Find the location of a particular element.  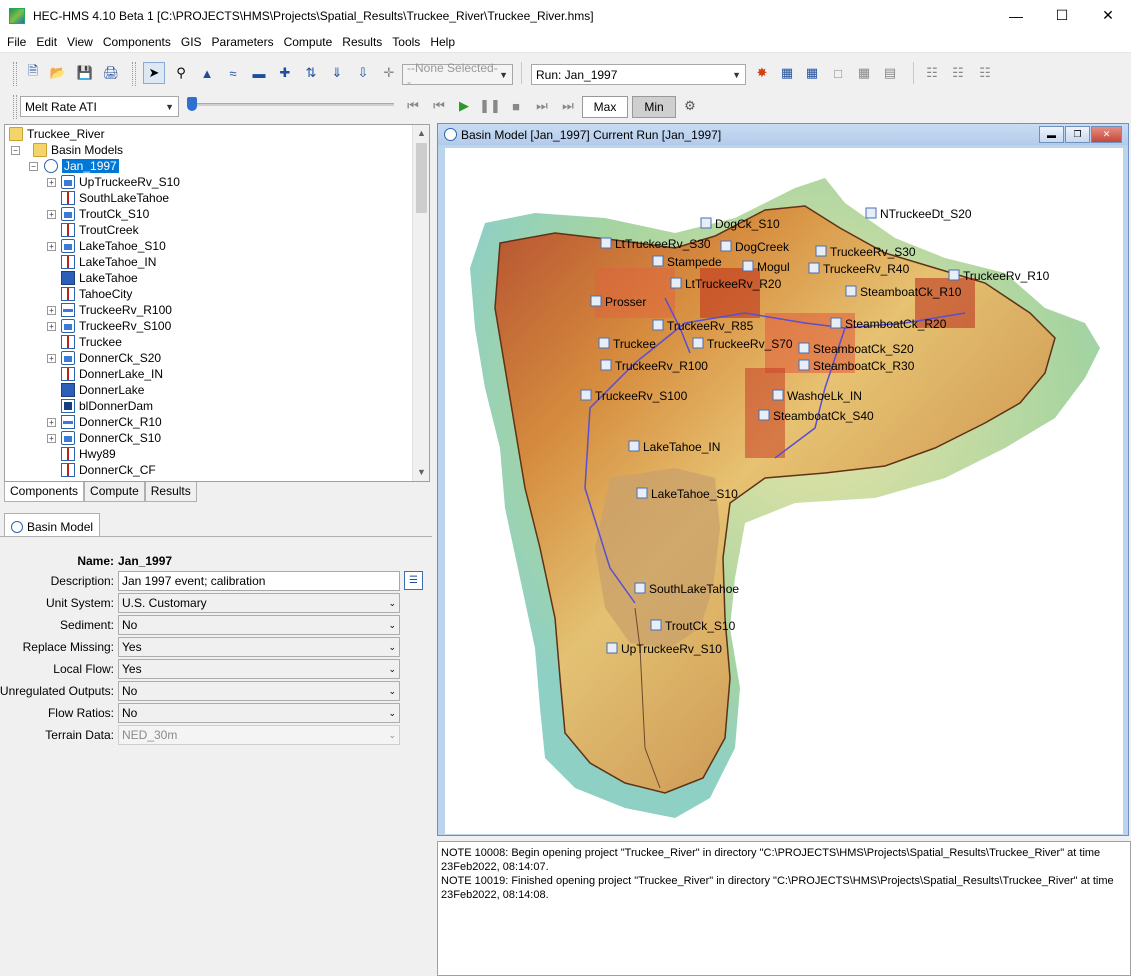

tree-element: DonnerCk_CF is located at coordinates (101, 470).